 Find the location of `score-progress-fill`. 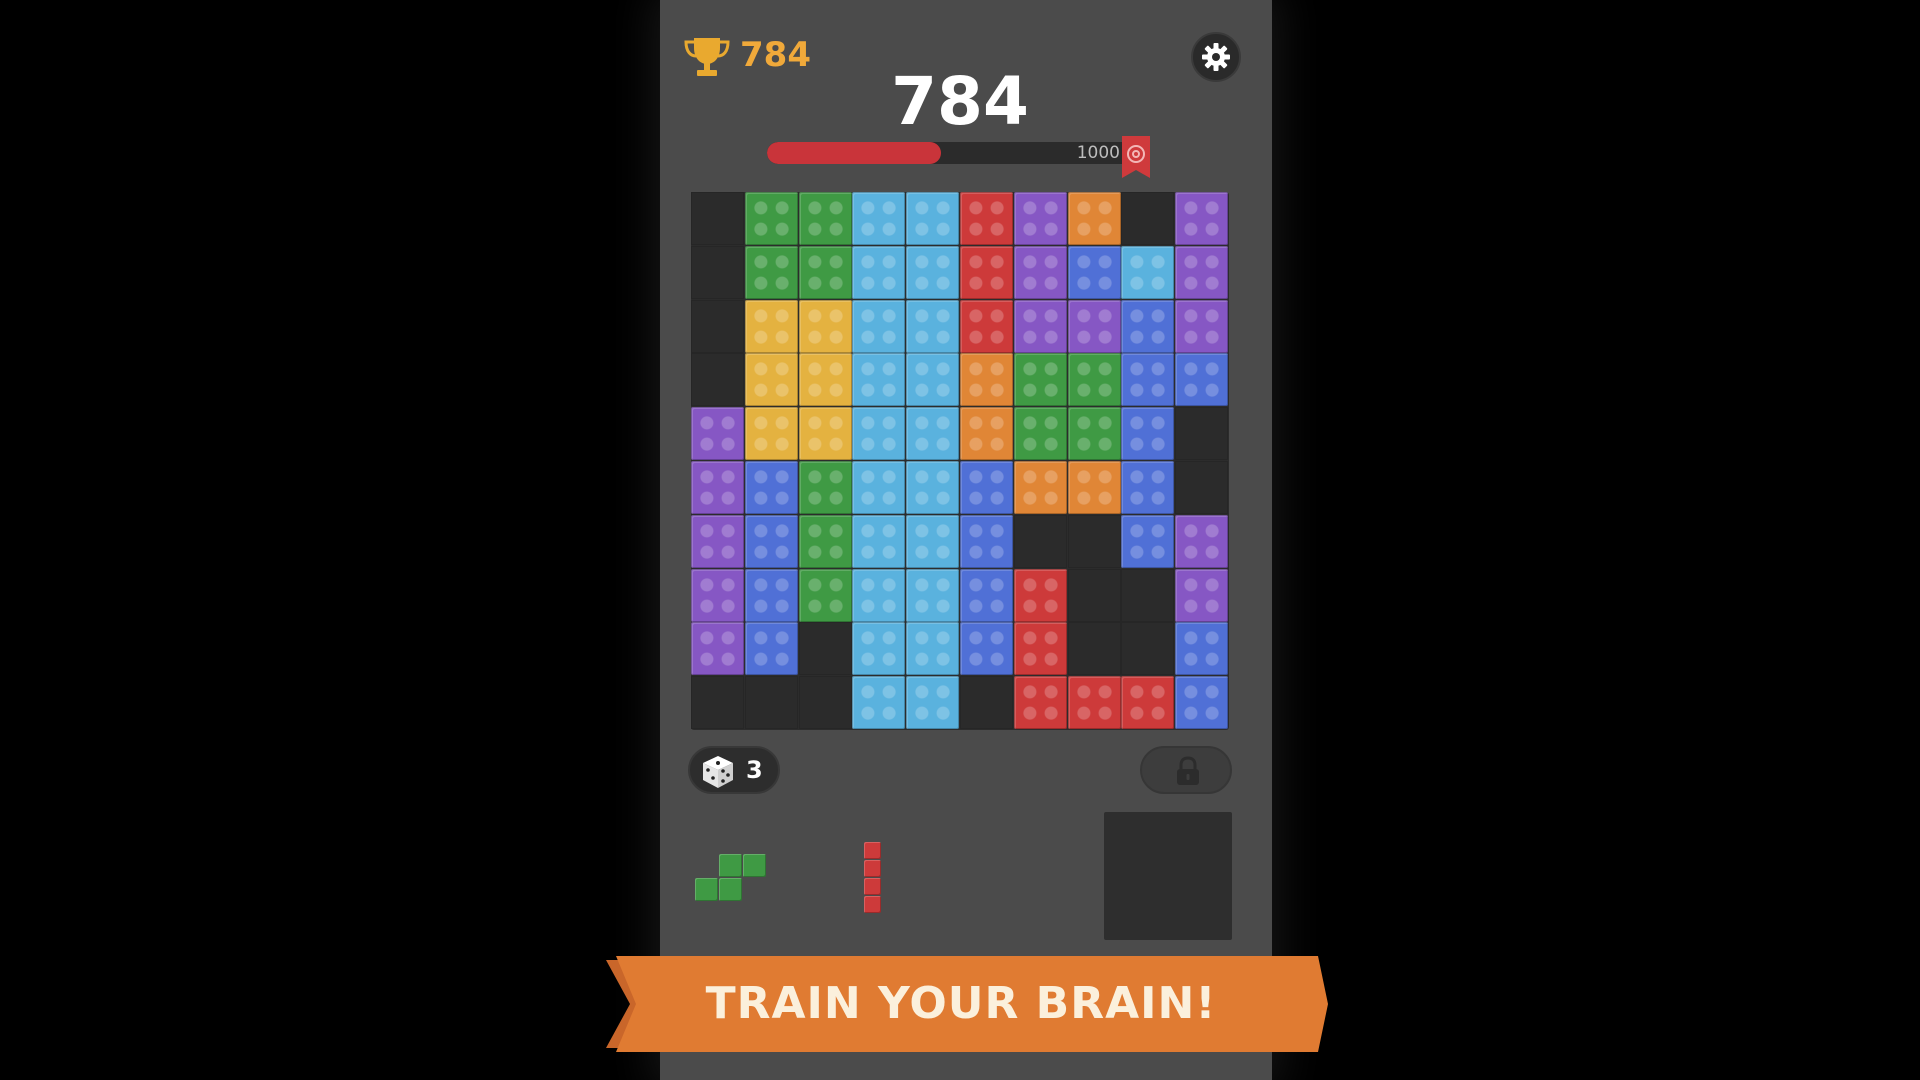

score-progress-fill is located at coordinates (854, 153).